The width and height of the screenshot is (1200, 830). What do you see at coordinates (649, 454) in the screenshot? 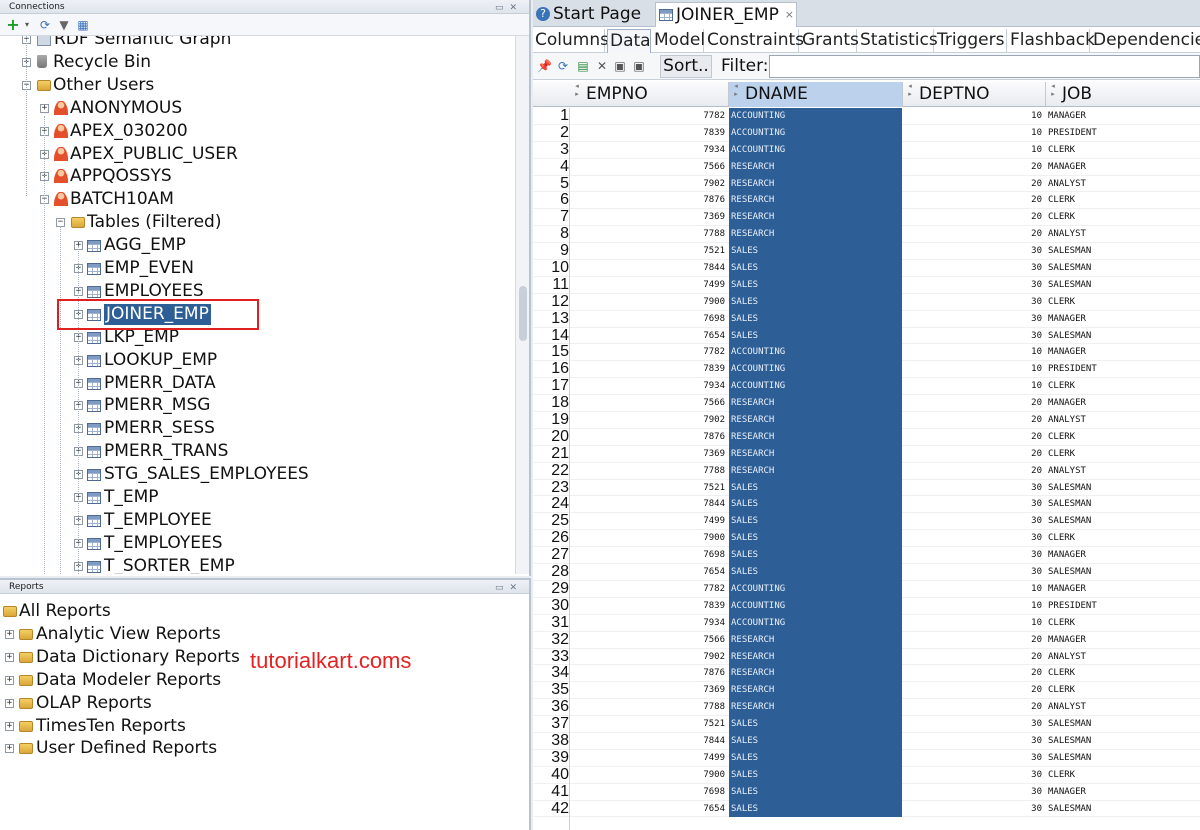
I see `cell-empno: 7369` at bounding box center [649, 454].